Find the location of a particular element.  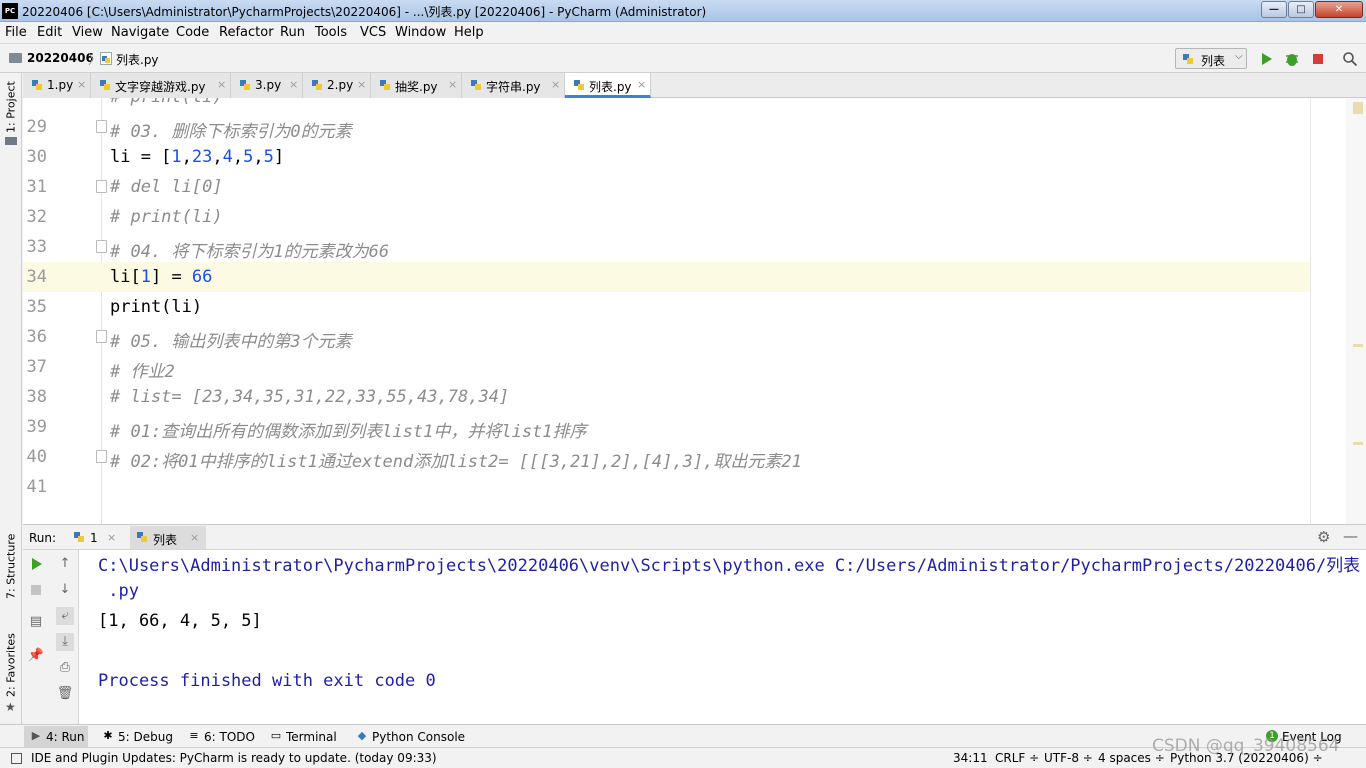

tool-window-structure: 7: Structure is located at coordinates (11, 566).